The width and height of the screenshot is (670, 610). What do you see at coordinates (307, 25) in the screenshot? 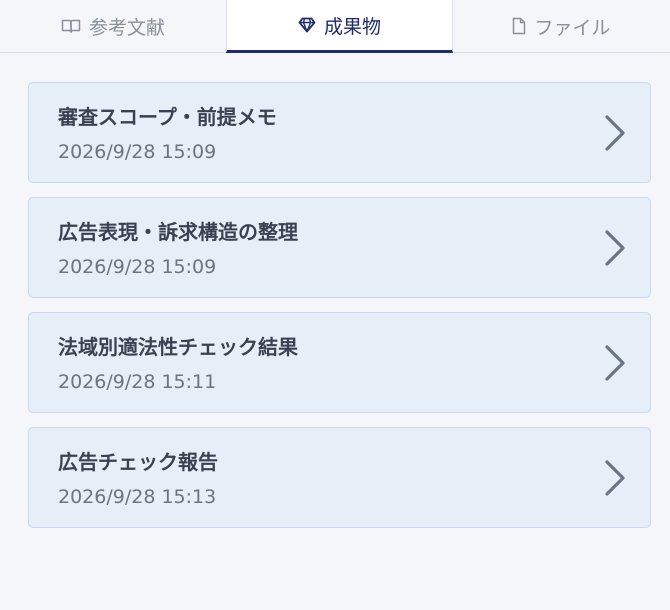
I see `diamond-icon` at bounding box center [307, 25].